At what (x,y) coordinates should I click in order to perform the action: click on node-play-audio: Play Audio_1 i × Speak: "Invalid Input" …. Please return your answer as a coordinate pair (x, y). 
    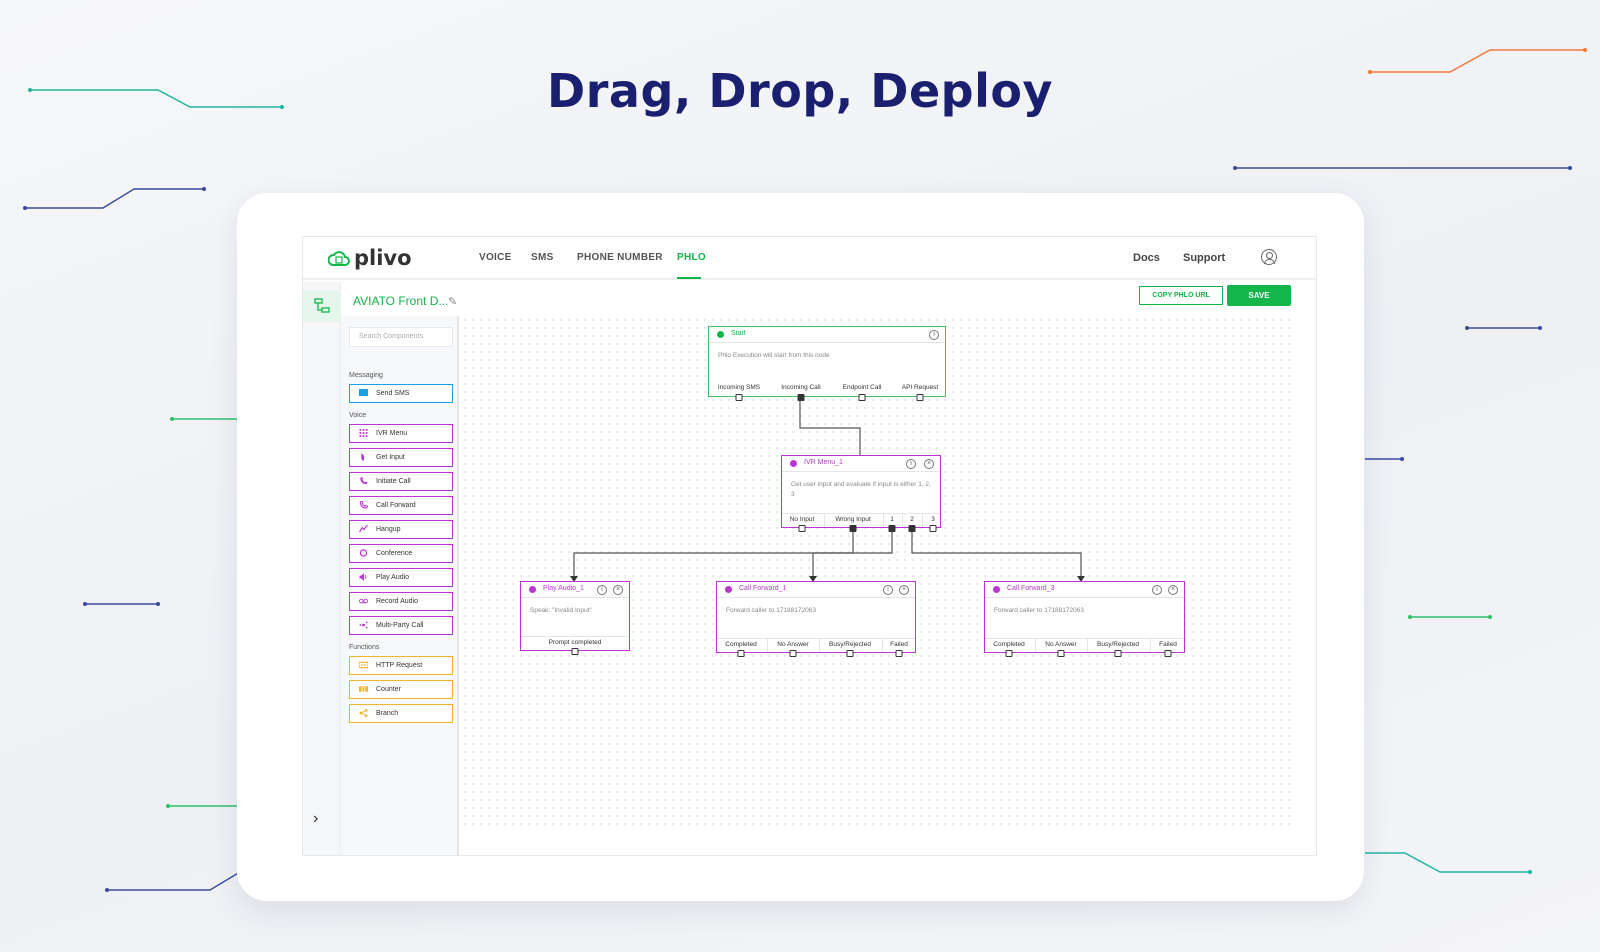
    Looking at the image, I should click on (575, 618).